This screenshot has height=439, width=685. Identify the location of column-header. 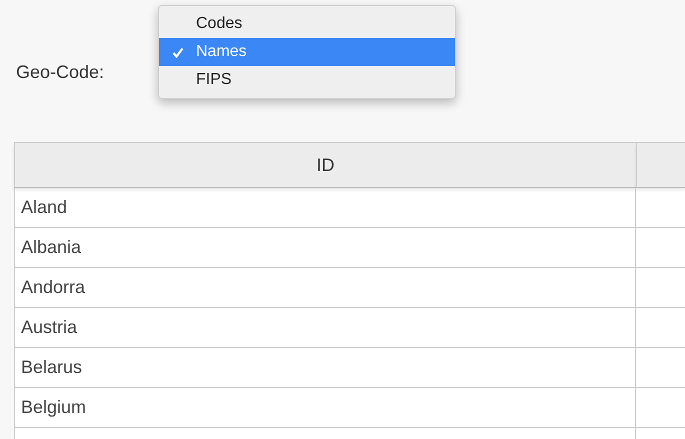
(660, 165).